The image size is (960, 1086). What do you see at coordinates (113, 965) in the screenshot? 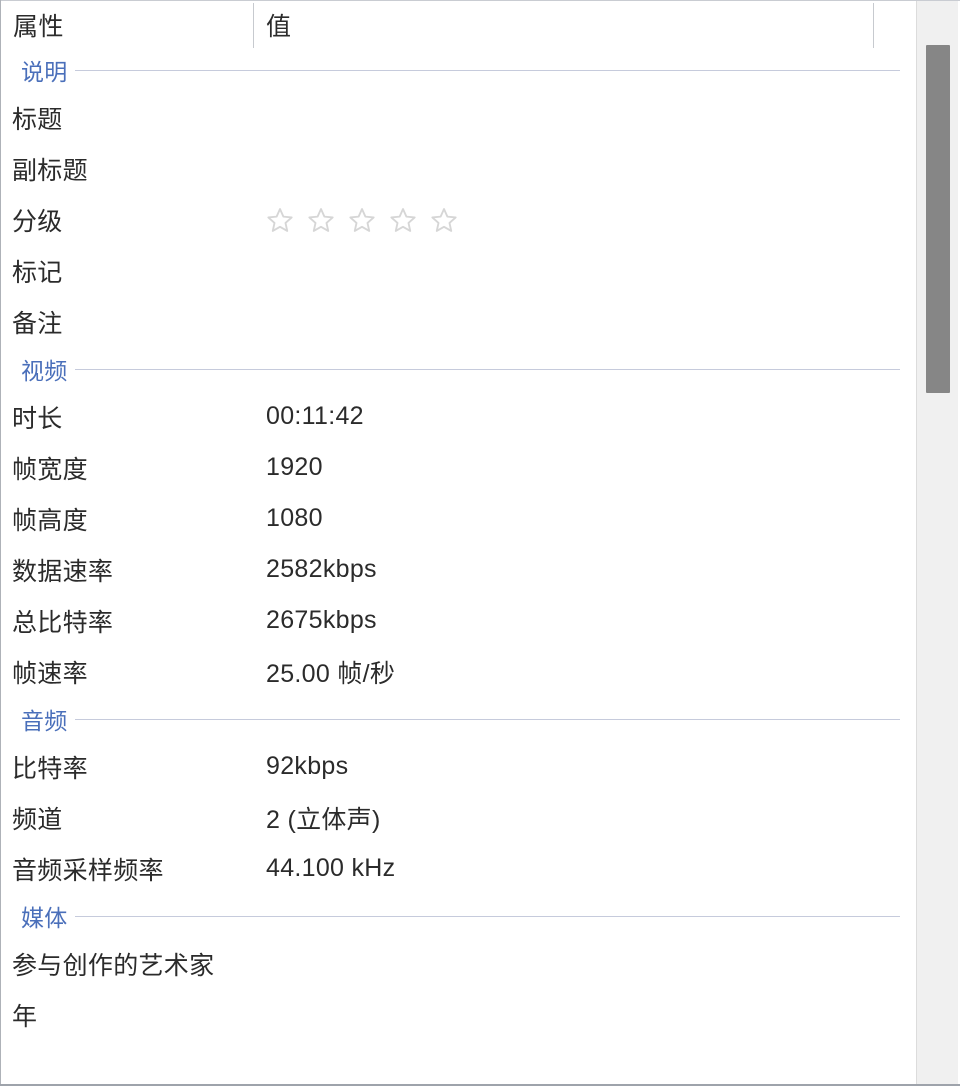
I see `property-label: 参与创作的艺术家` at bounding box center [113, 965].